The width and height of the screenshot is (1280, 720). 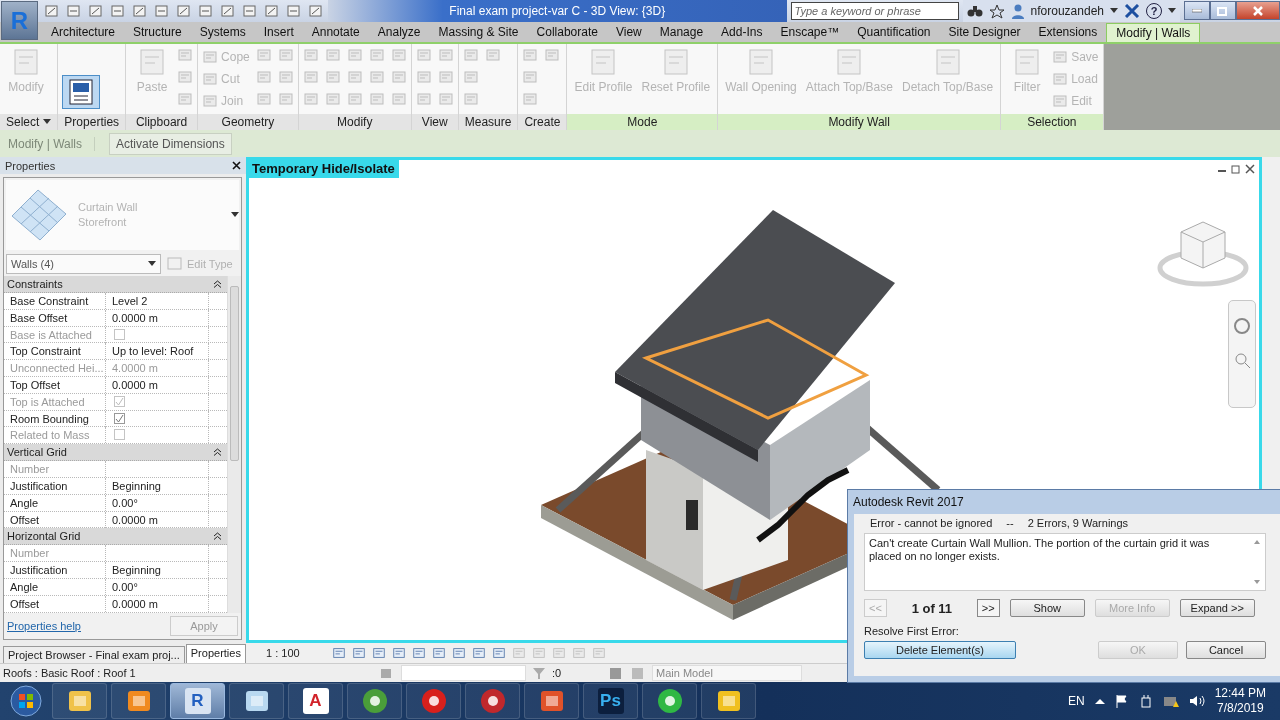 What do you see at coordinates (1226, 650) in the screenshot?
I see `dialog-button: Cancel` at bounding box center [1226, 650].